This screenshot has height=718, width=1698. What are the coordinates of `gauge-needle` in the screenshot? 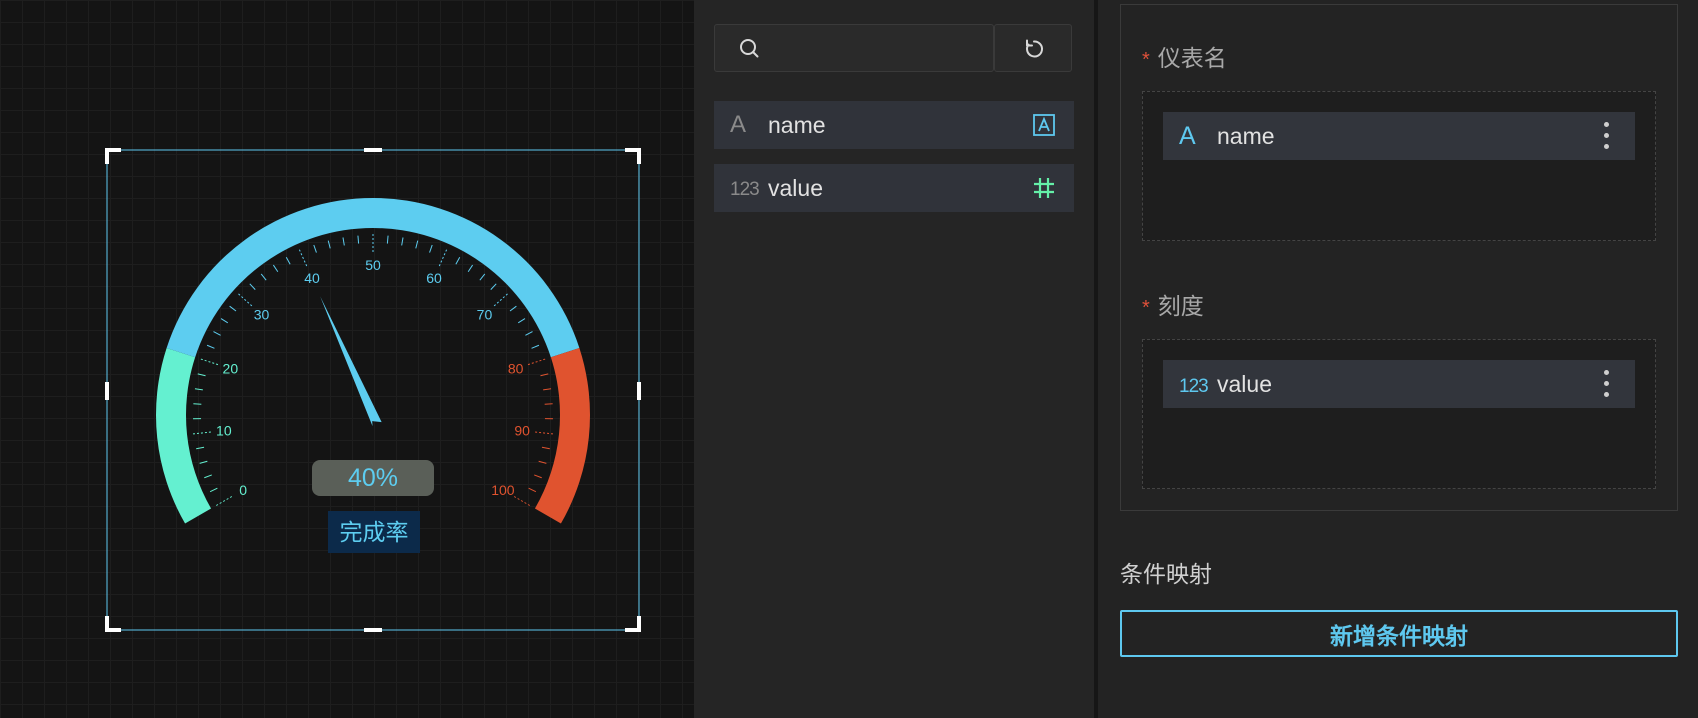 It's located at (351, 361).